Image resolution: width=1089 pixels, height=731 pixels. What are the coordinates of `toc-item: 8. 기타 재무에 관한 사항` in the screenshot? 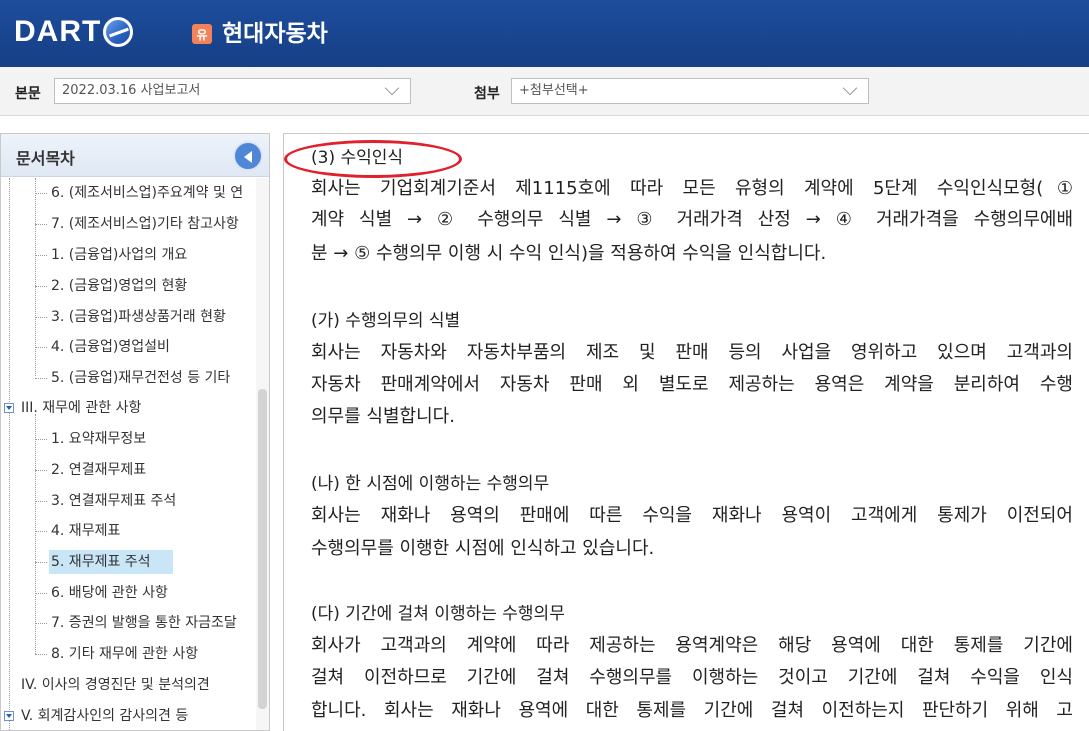 It's located at (118, 654).